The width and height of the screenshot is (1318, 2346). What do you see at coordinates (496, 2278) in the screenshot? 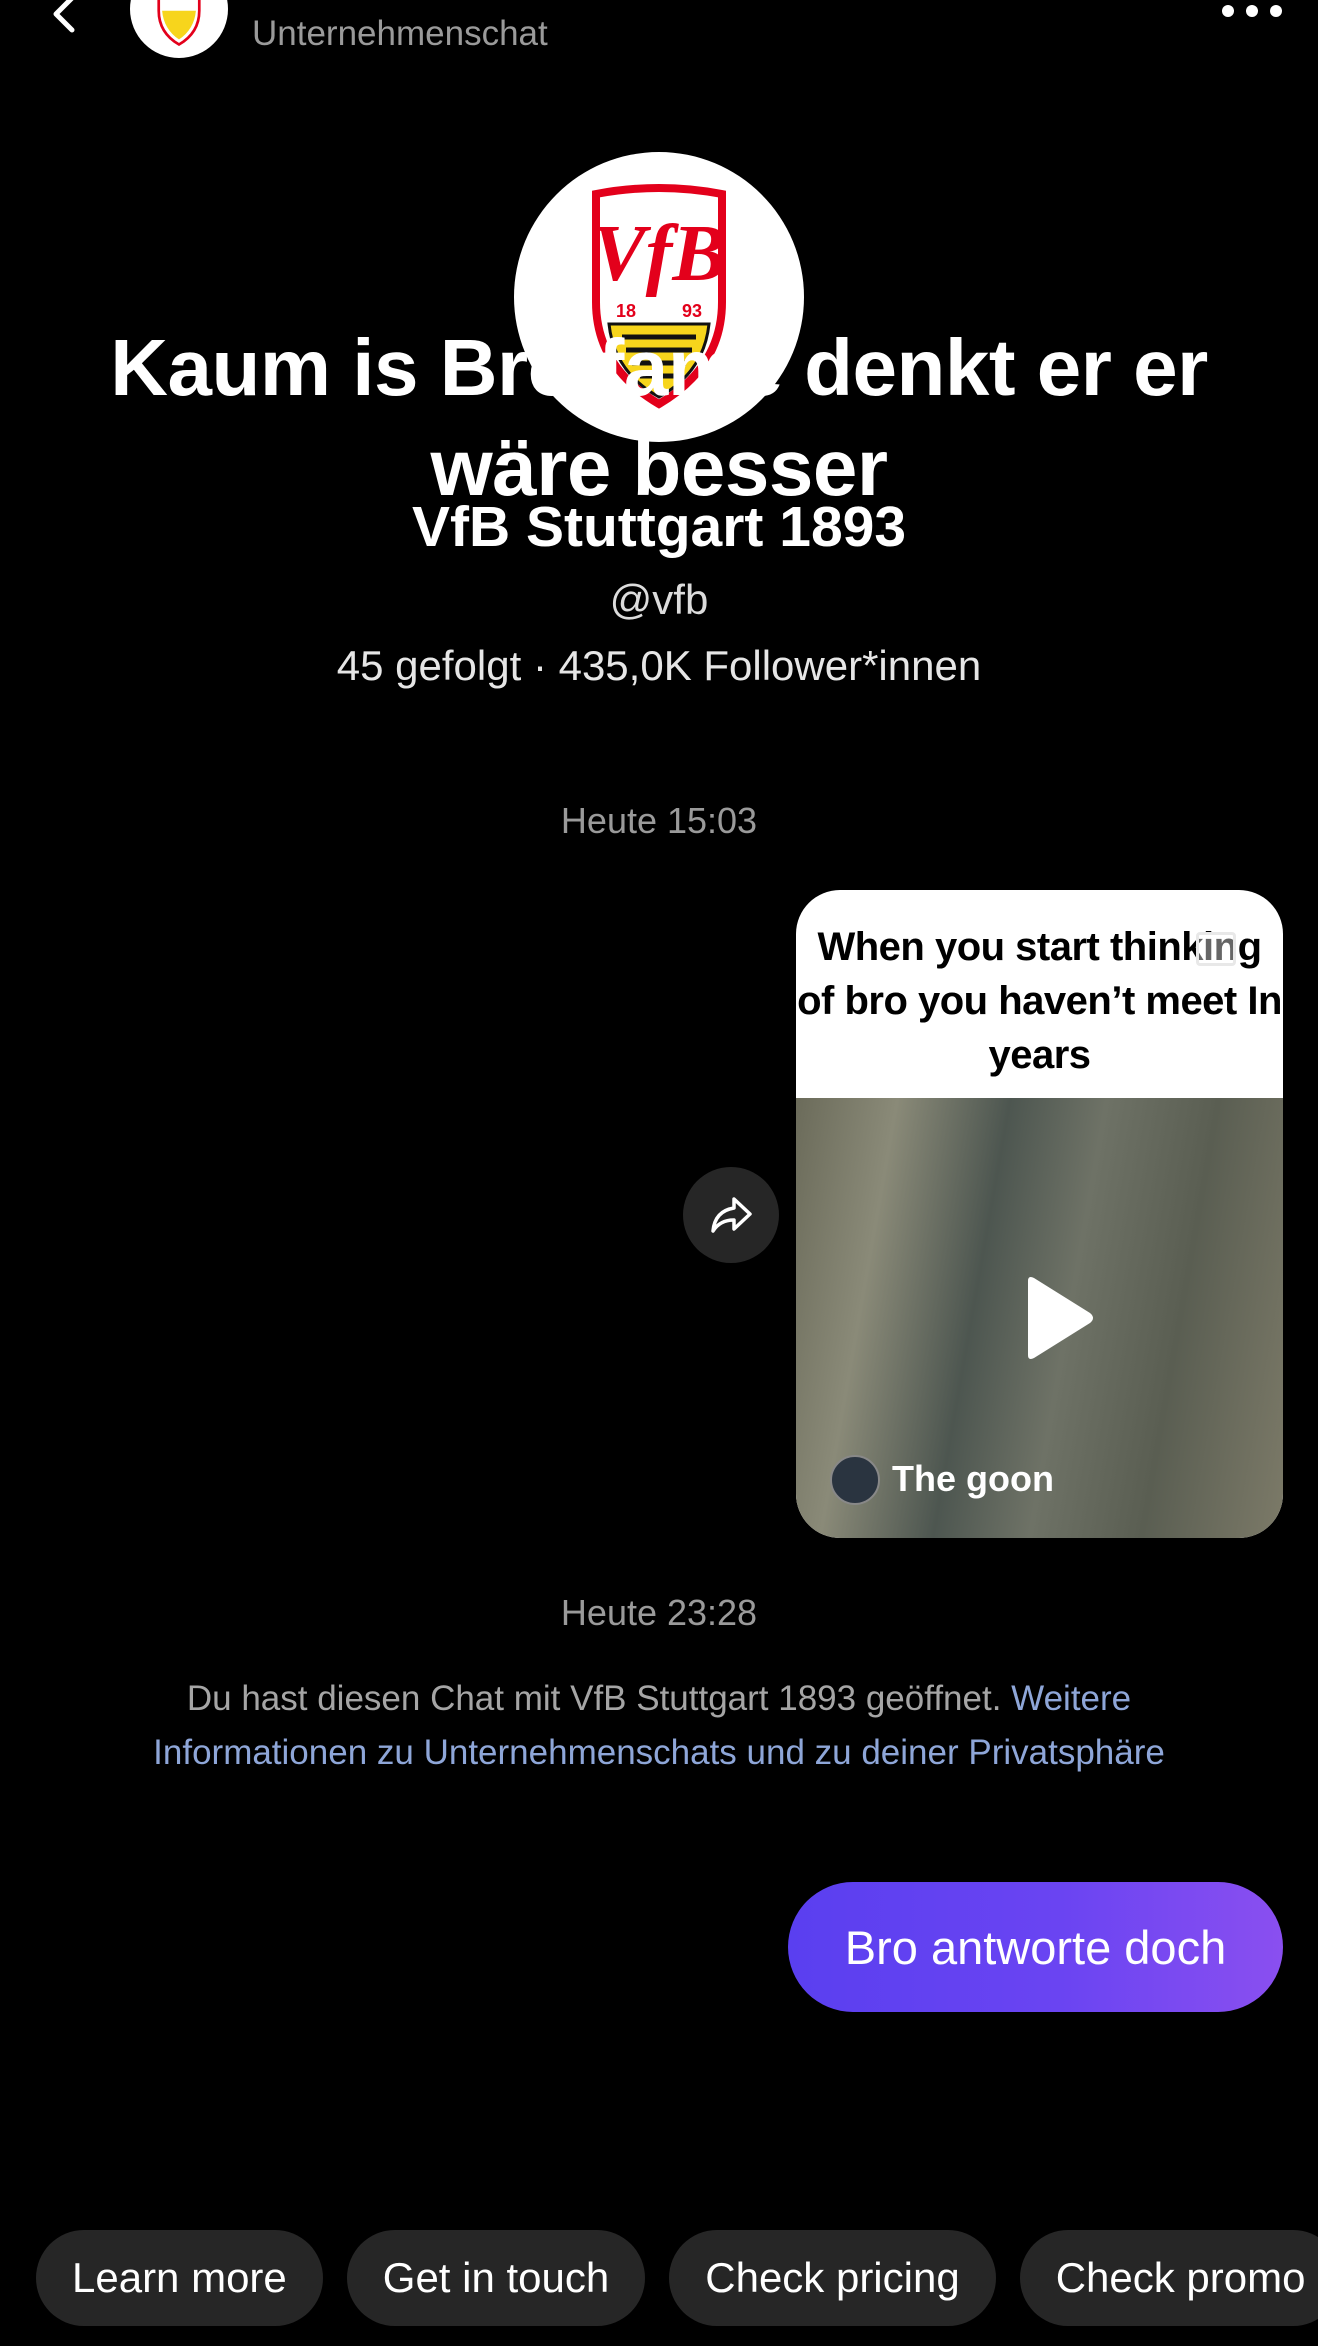
I see `quick-reply-get-in-touch: Get in touch` at bounding box center [496, 2278].